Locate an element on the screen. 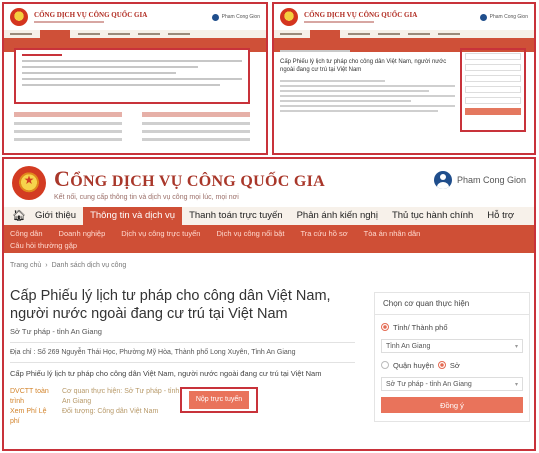 This screenshot has height=453, width=539. department-select: Sở Tư pháp - tỉnh An Giang ▾ is located at coordinates (452, 384).